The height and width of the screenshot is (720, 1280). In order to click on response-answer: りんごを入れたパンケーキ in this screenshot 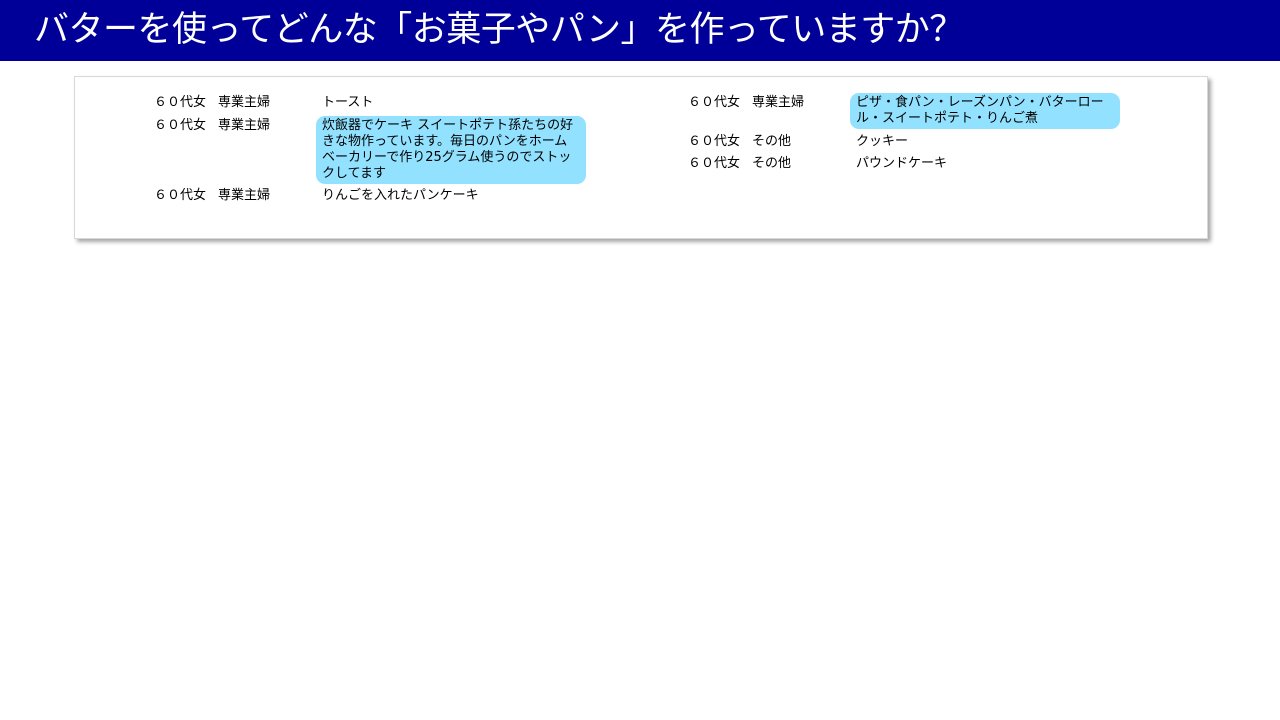, I will do `click(400, 195)`.